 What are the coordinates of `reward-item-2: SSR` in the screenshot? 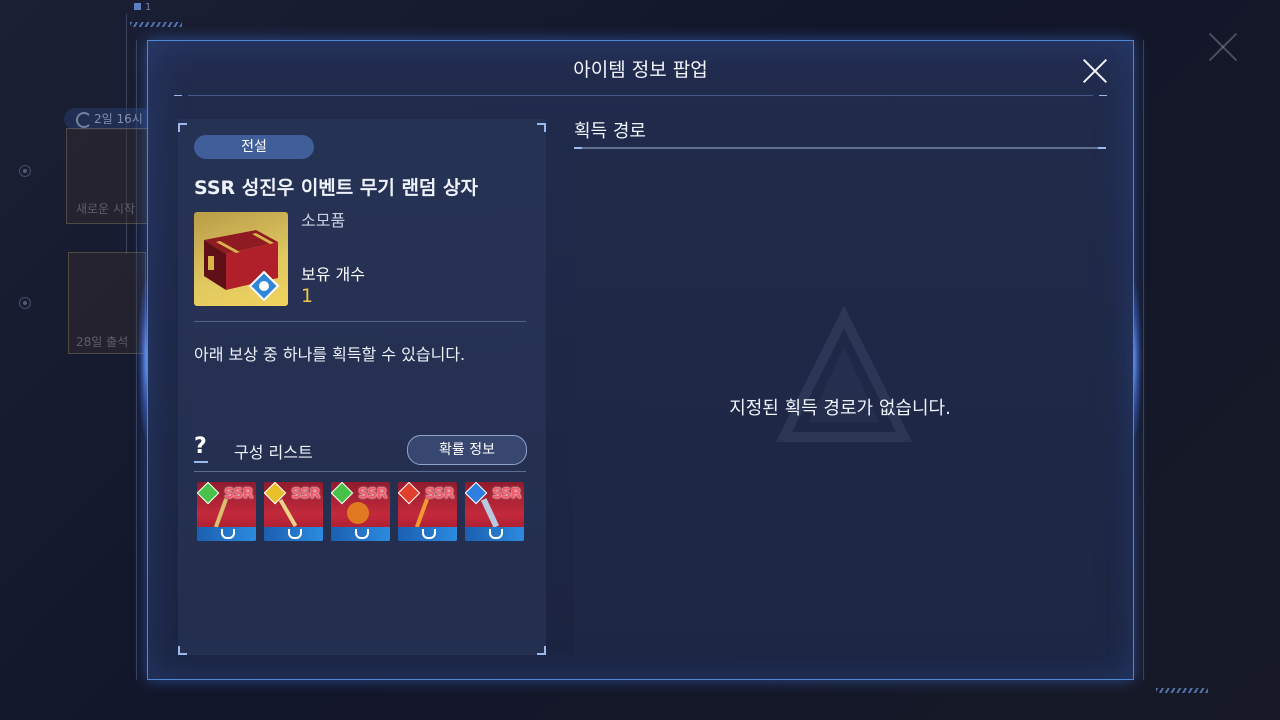 It's located at (293, 511).